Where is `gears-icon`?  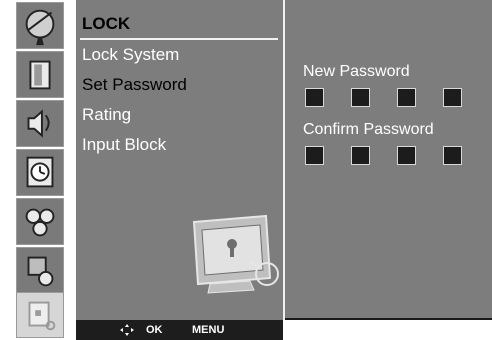 gears-icon is located at coordinates (40, 221).